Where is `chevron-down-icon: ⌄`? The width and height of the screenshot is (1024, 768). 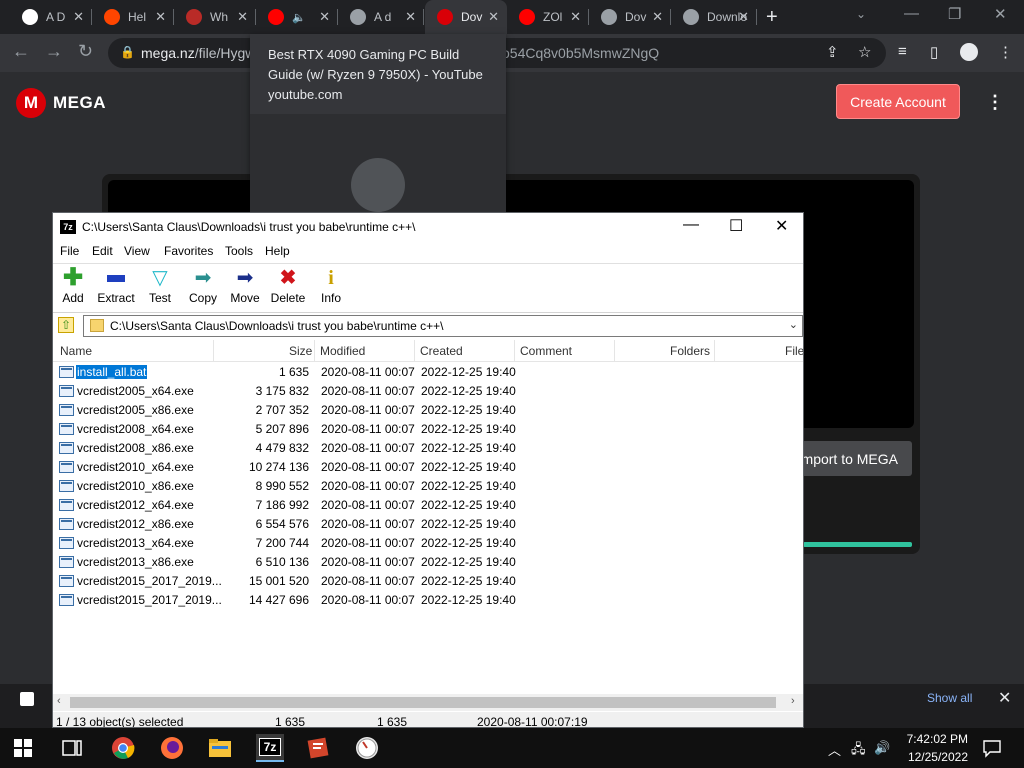 chevron-down-icon: ⌄ is located at coordinates (793, 324).